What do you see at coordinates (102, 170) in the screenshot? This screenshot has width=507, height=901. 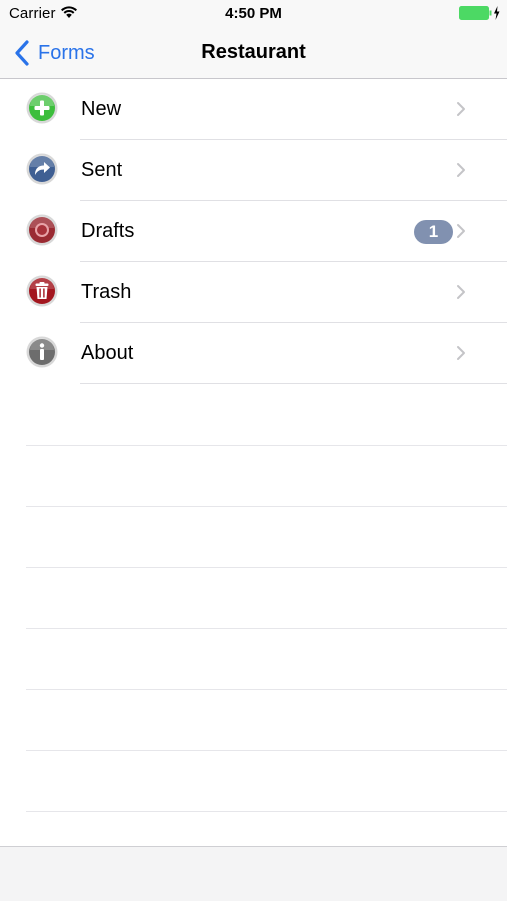 I see `menu-item-label: Sent` at bounding box center [102, 170].